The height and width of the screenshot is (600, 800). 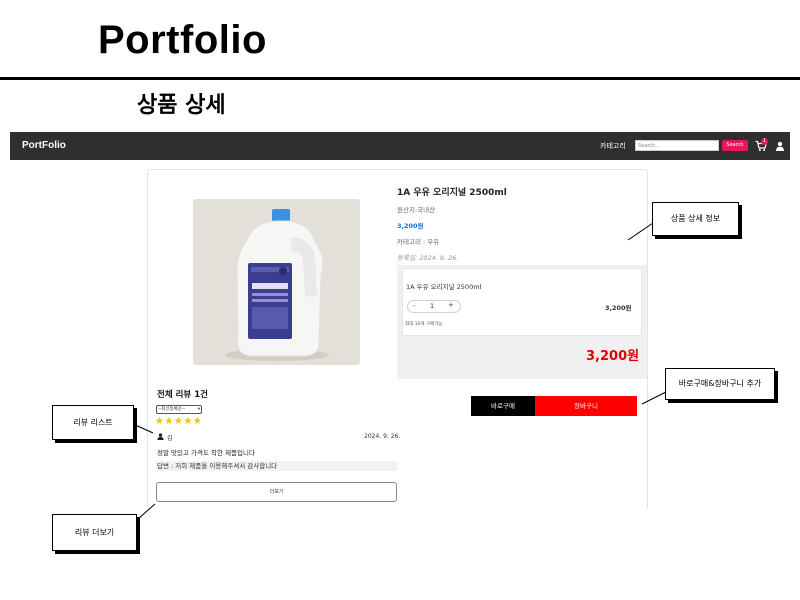 I want to click on search-input, so click(x=677, y=145).